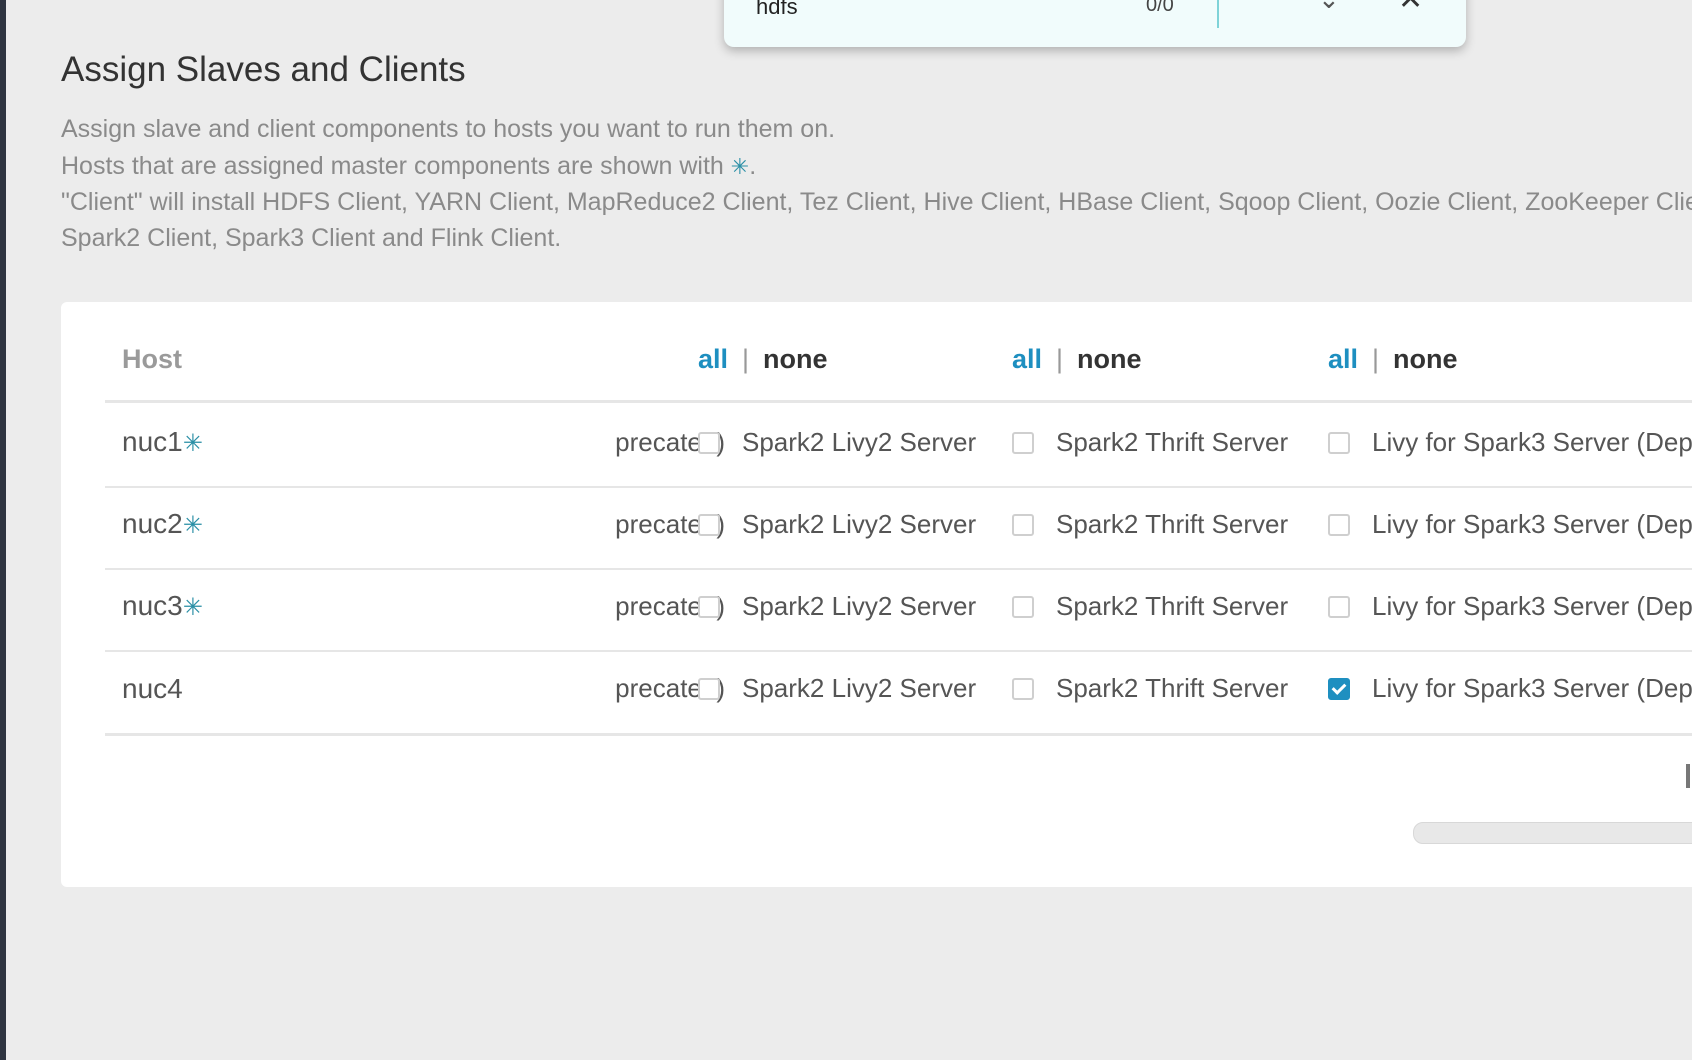 This screenshot has height=1060, width=1692. I want to click on close-icon: ✕, so click(1410, 8).